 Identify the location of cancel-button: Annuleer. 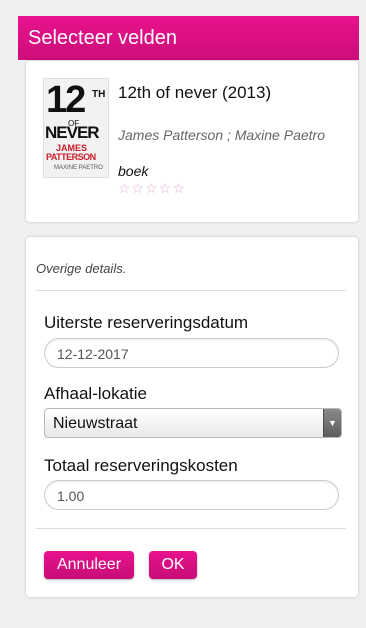
(89, 565).